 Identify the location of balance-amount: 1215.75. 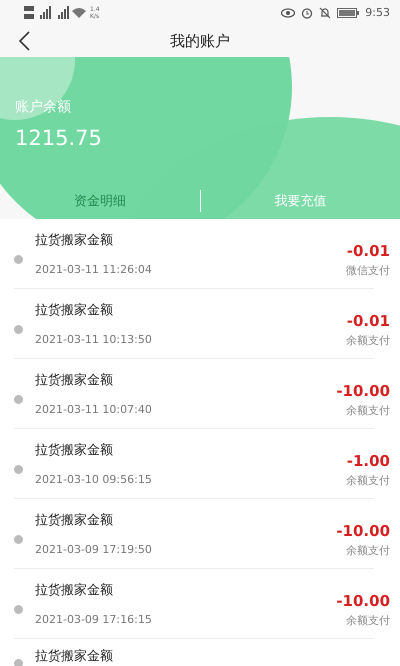
(58, 138).